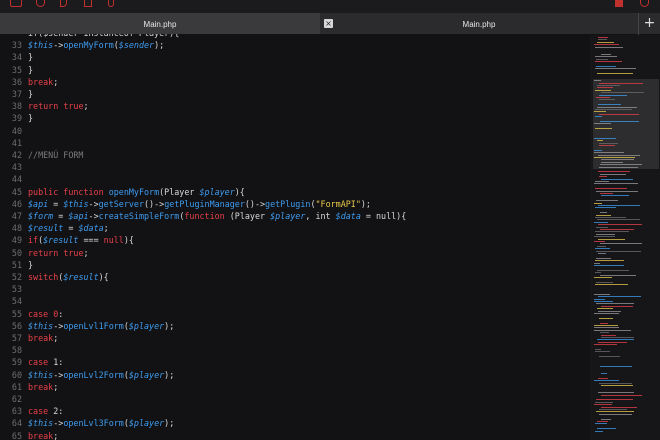  I want to click on code-line: 35}, so click(16, 70).